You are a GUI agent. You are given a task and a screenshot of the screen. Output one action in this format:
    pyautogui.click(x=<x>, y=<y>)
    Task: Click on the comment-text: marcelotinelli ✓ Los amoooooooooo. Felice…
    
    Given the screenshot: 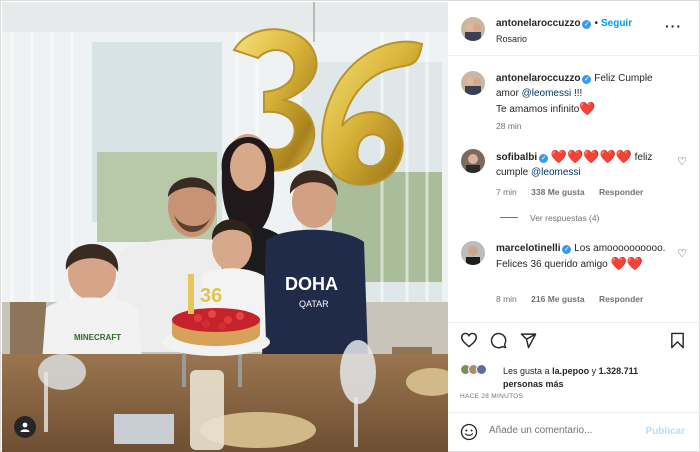 What is the action you would take?
    pyautogui.click(x=585, y=256)
    